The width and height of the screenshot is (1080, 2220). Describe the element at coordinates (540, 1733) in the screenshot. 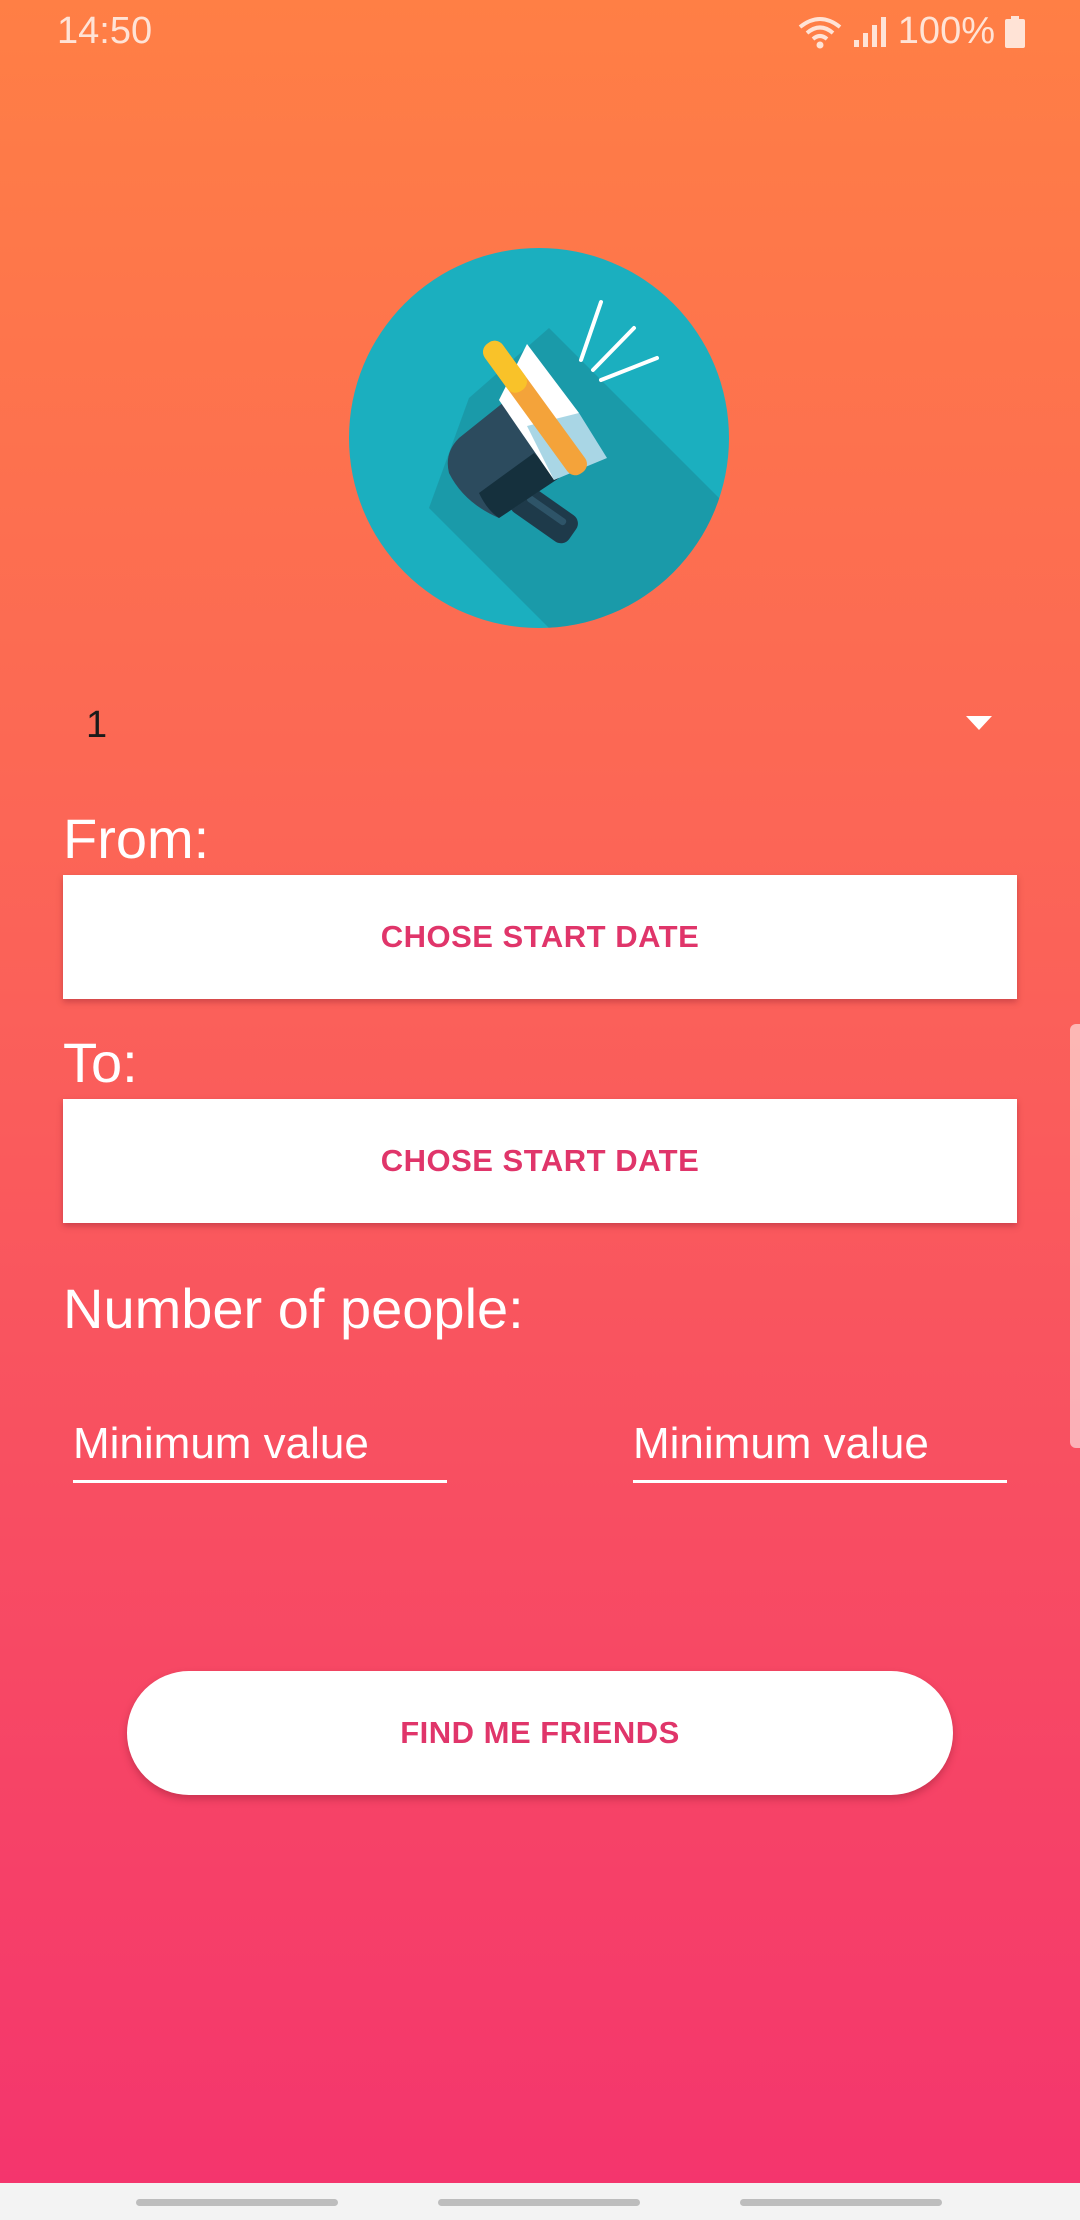

I see `find-me-friends-button: FIND ME FRIENDS` at that location.